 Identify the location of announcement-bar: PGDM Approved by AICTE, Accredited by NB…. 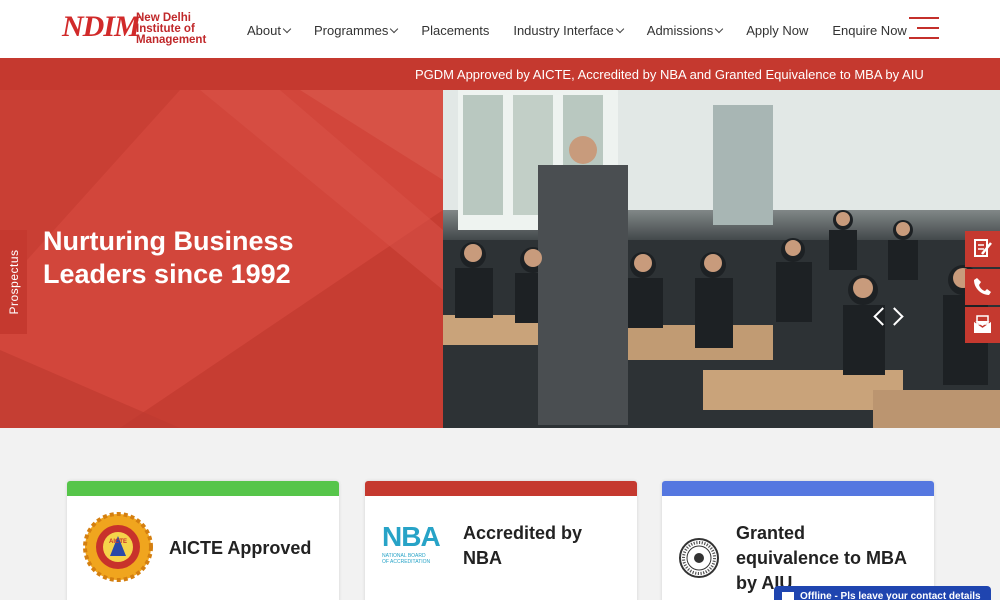
(500, 74).